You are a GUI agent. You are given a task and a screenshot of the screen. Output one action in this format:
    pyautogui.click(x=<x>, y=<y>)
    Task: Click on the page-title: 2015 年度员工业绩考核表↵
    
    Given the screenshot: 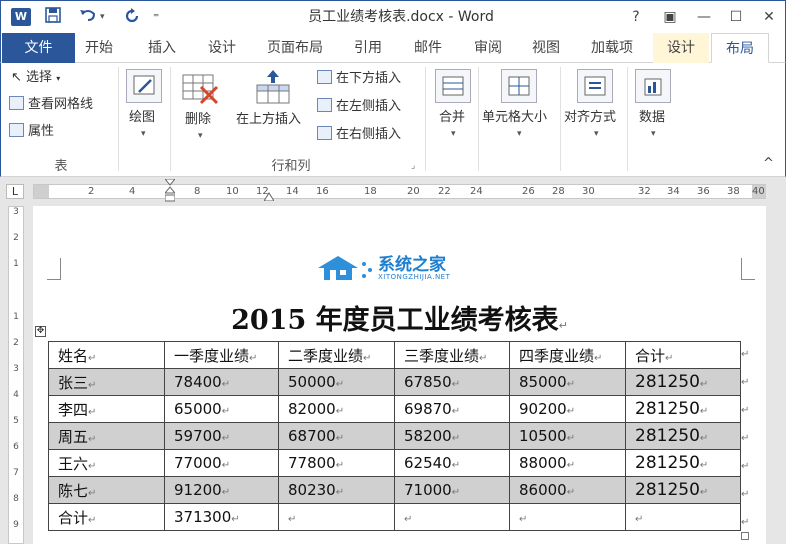 What is the action you would take?
    pyautogui.click(x=399, y=320)
    